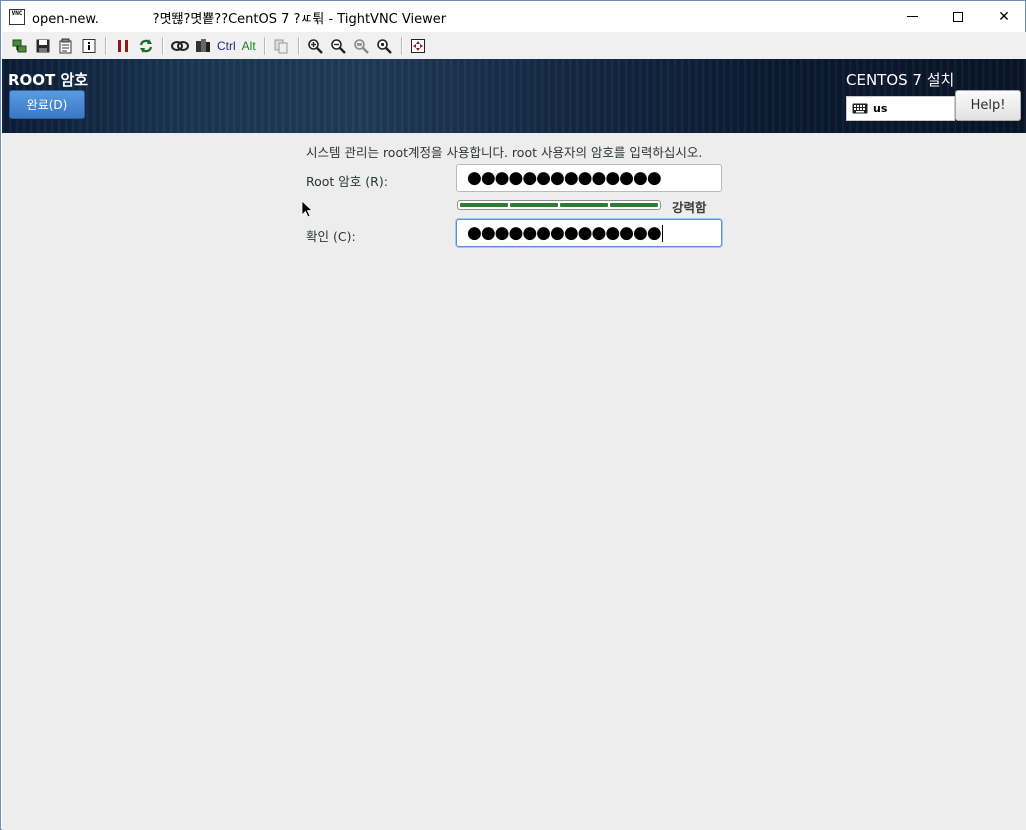  I want to click on fullscreen-icon, so click(418, 45).